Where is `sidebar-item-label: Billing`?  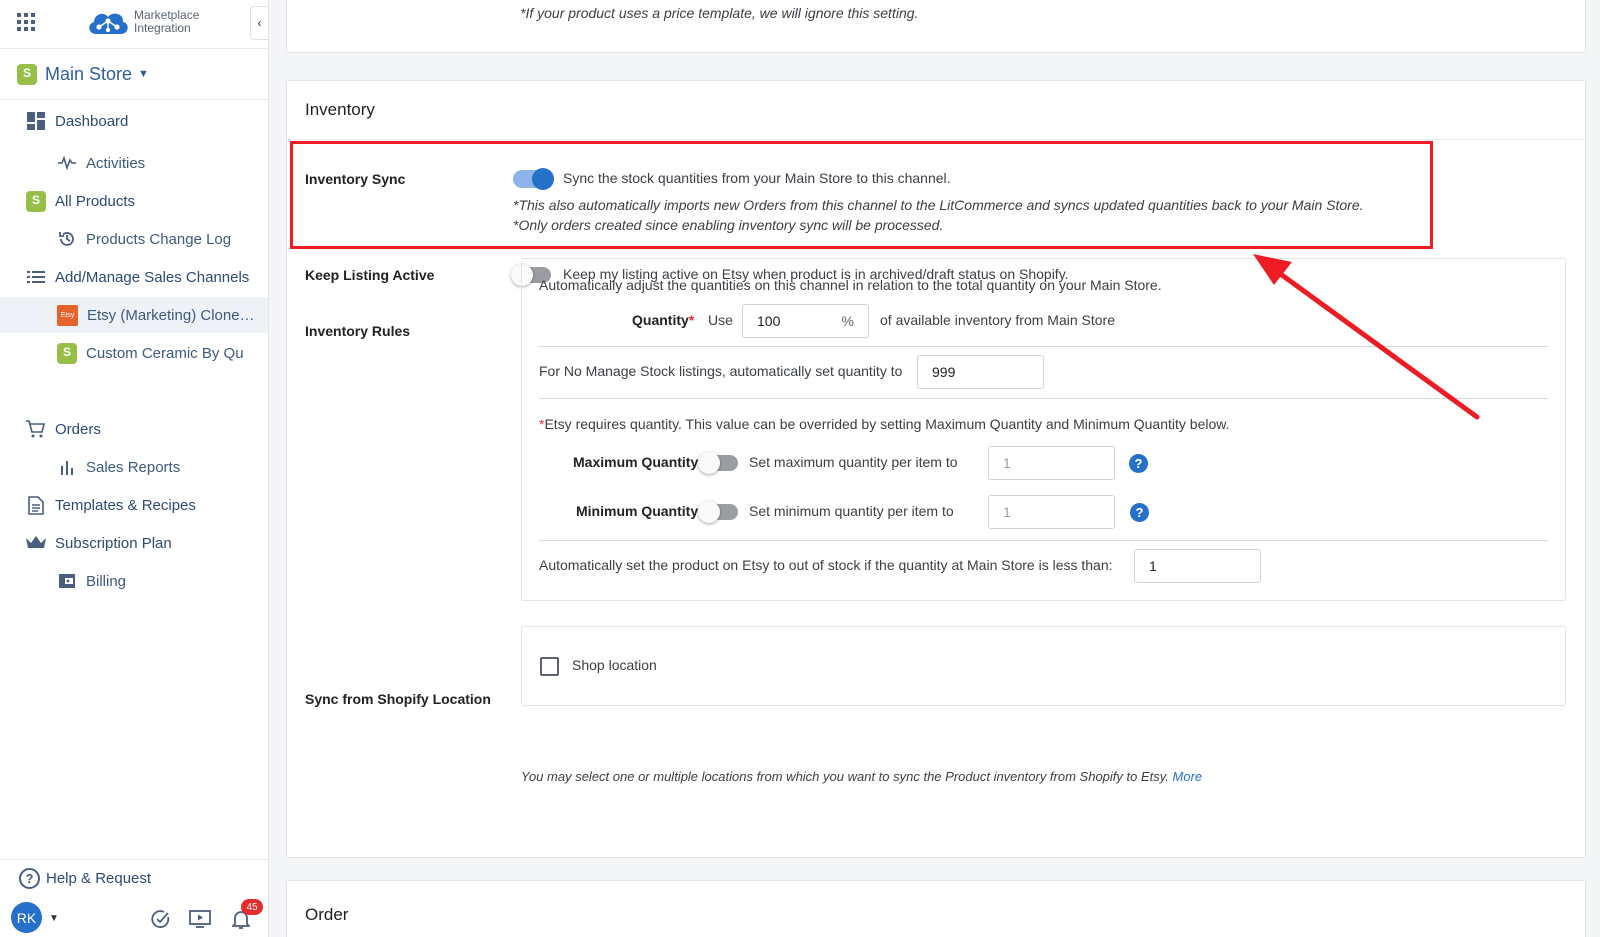
sidebar-item-label: Billing is located at coordinates (106, 581).